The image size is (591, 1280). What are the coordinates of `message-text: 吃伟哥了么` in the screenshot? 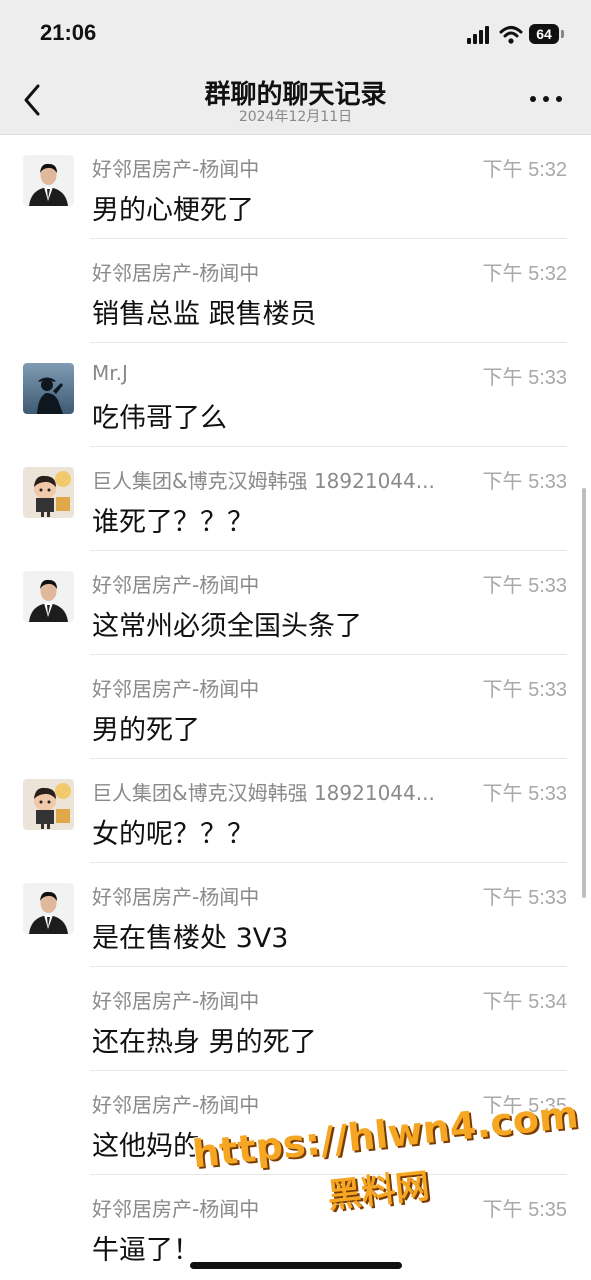 It's located at (159, 418).